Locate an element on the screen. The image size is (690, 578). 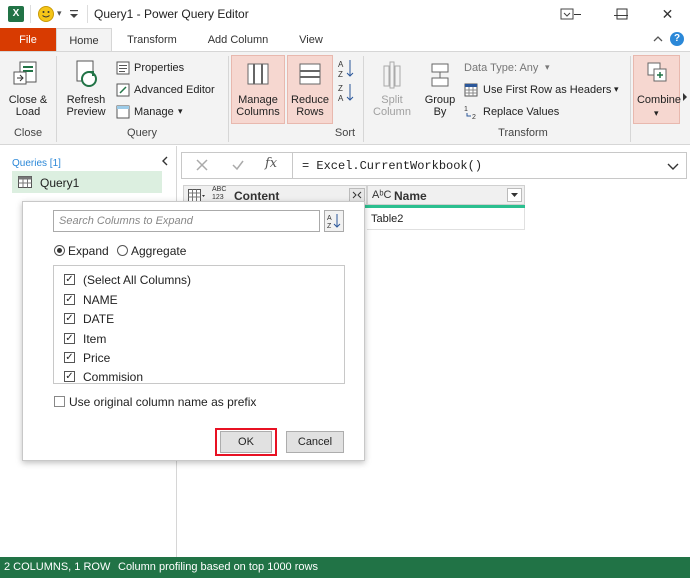
close-window-button: ✕ is located at coordinates (667, 14).